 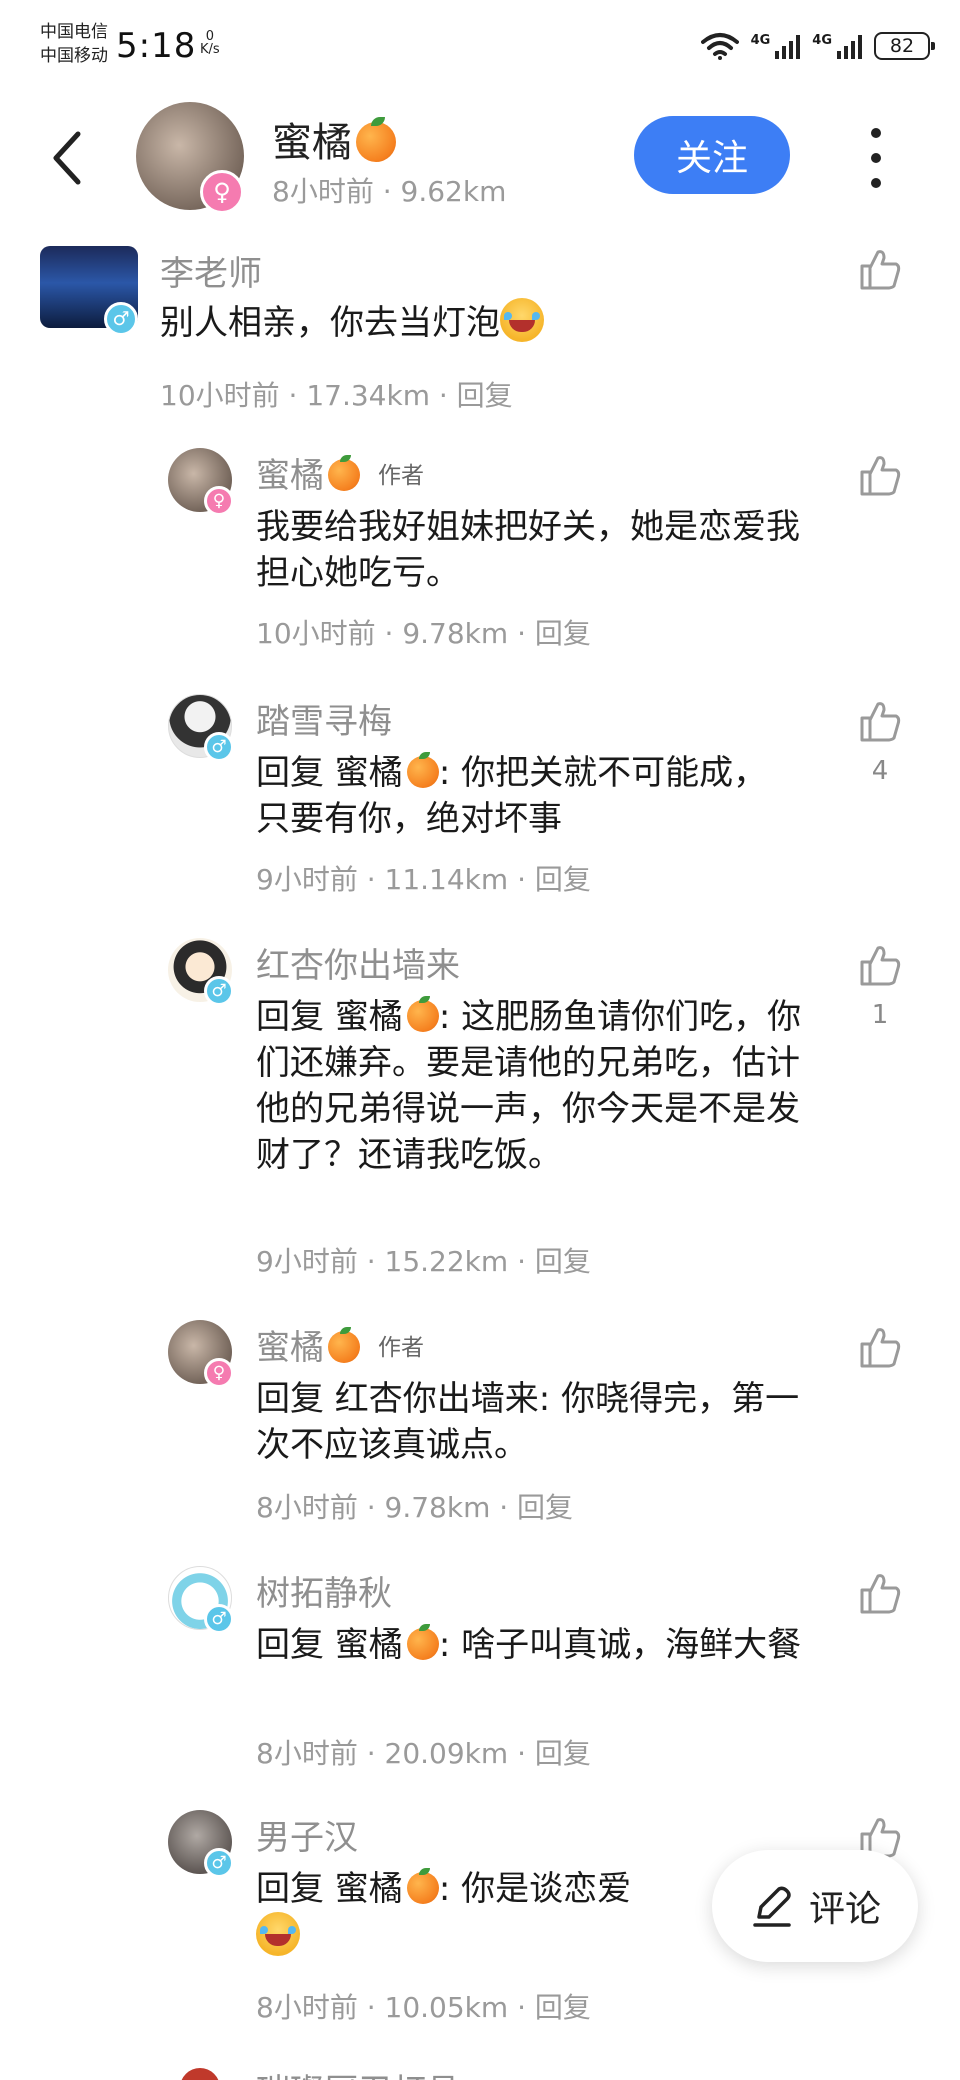 I want to click on pencil-icon, so click(x=772, y=1906).